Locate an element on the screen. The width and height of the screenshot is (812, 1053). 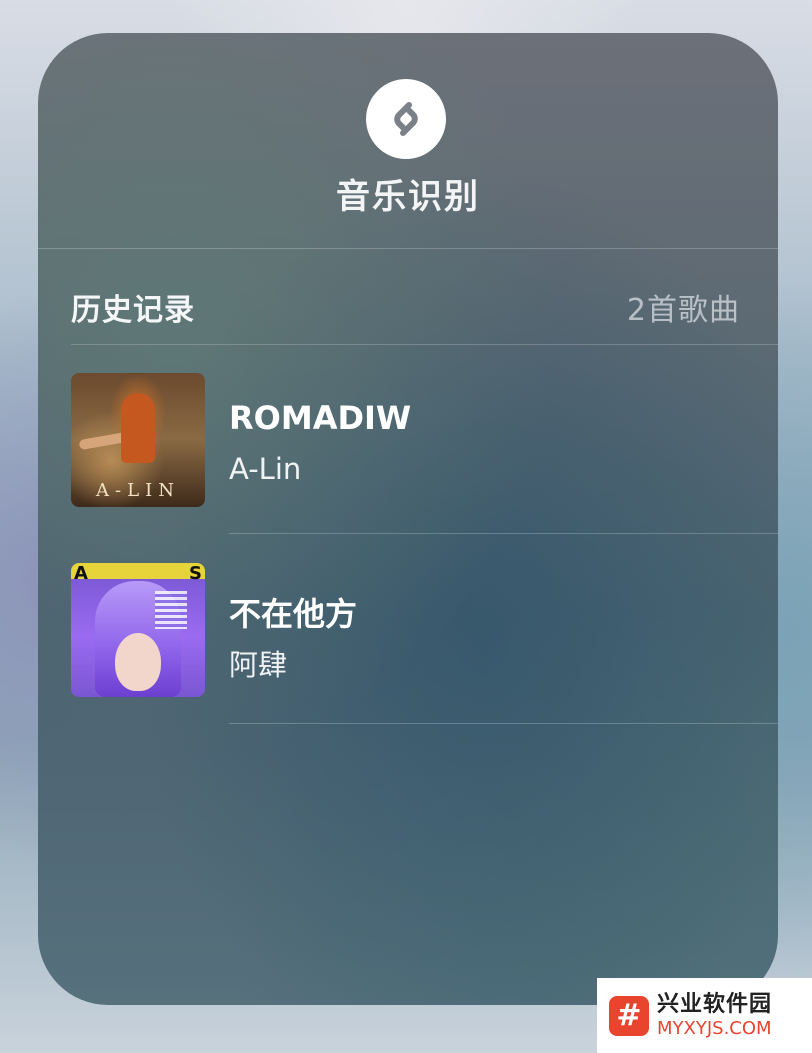
widget-title: 音乐识别 is located at coordinates (408, 197).